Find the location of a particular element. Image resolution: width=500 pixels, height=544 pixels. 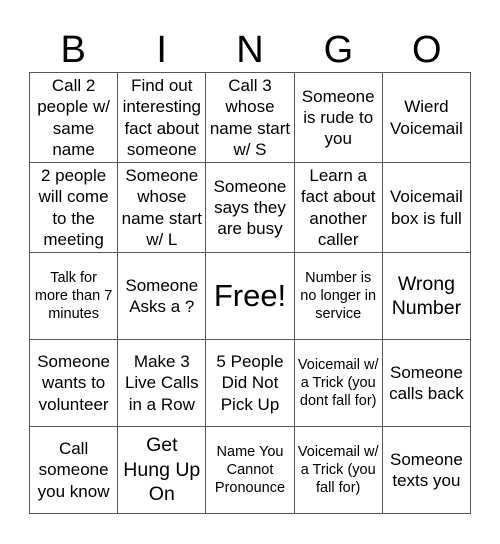

bingo-cell: Voicemail w/ a Trick (you fall for) is located at coordinates (338, 470).